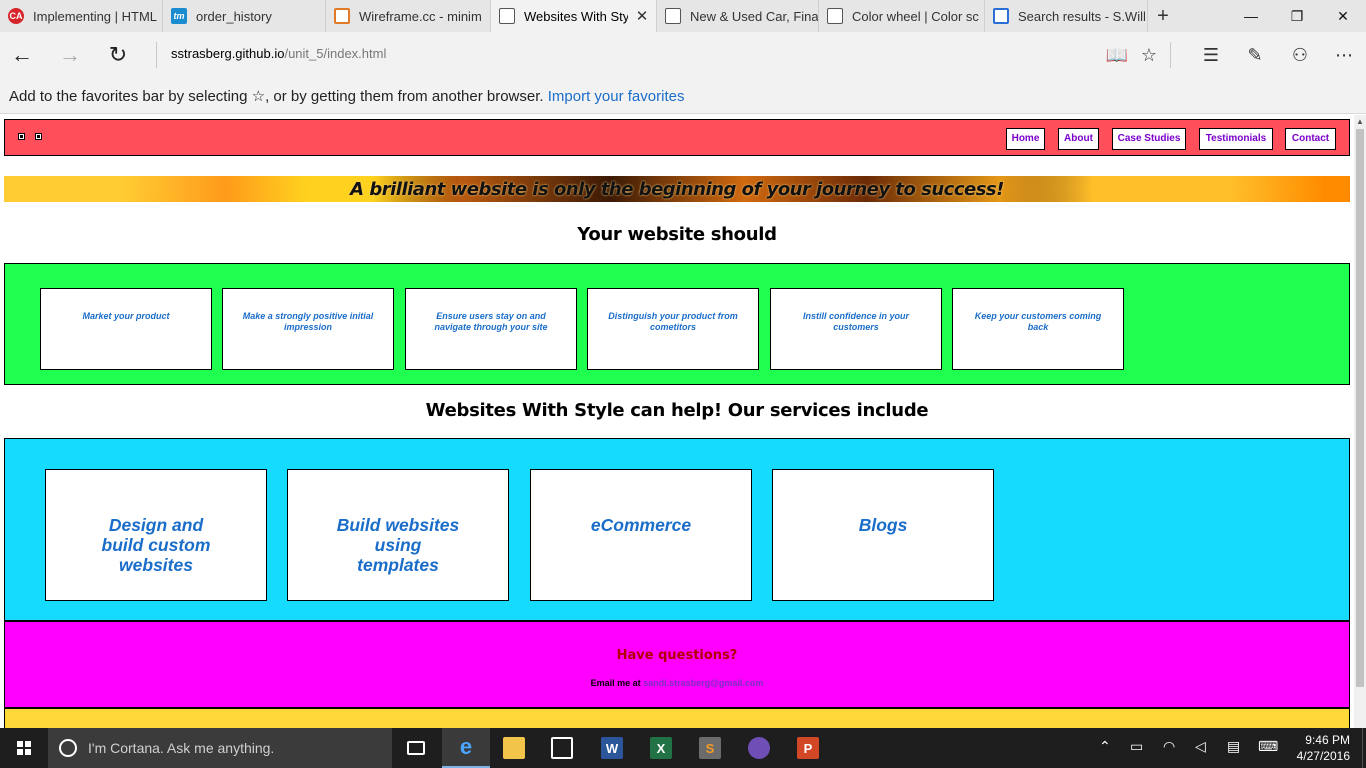 This screenshot has width=1366, height=768. I want to click on import-favorites-link: Import your favorites, so click(616, 96).